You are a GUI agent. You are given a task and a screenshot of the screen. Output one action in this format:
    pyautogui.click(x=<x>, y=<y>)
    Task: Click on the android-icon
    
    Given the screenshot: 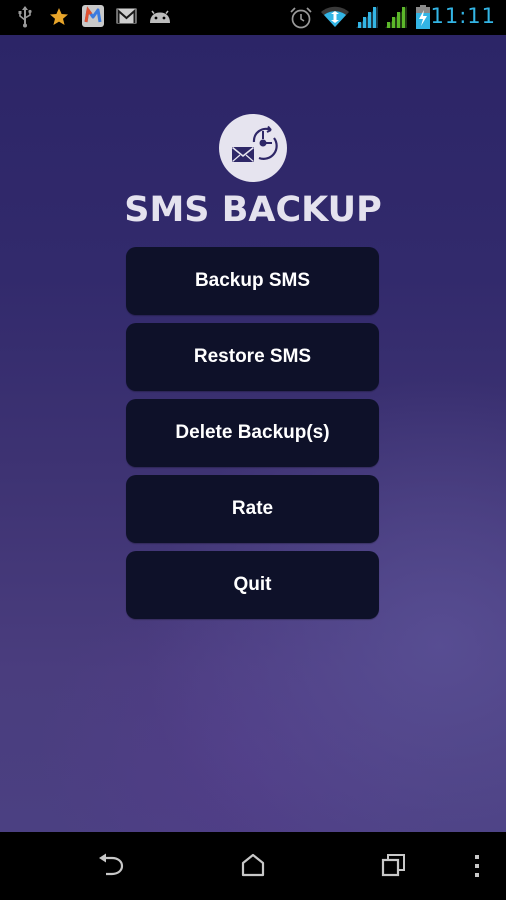 What is the action you would take?
    pyautogui.click(x=160, y=18)
    